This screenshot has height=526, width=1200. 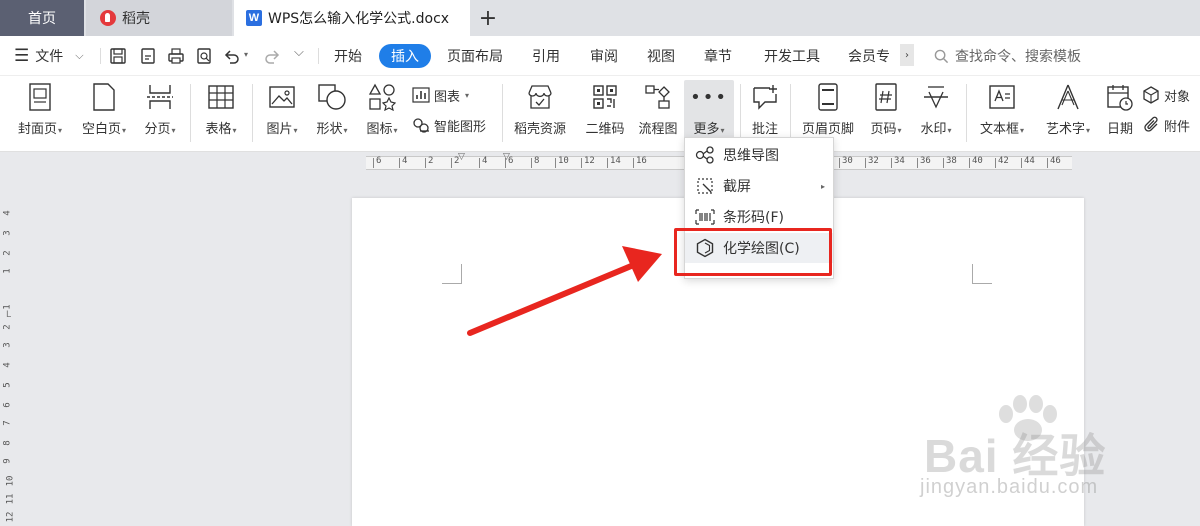 I want to click on tab-insert: 插入, so click(x=405, y=56).